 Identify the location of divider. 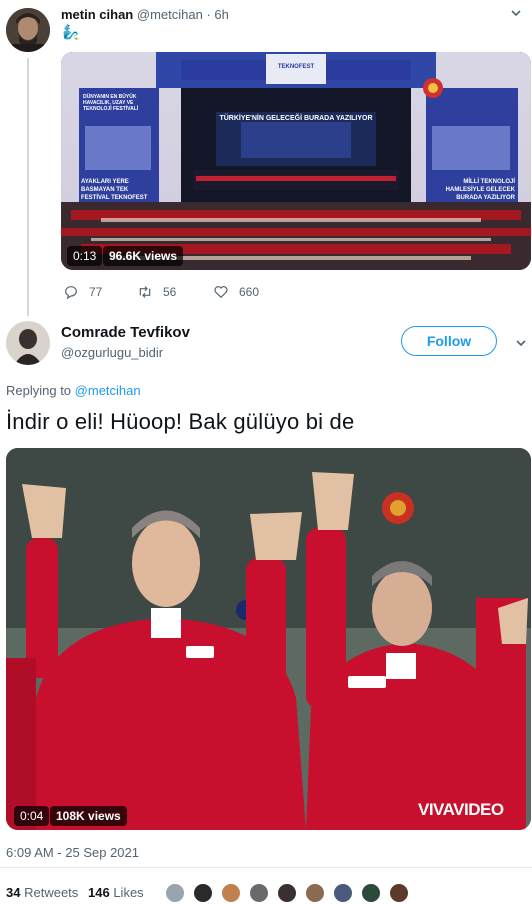
(266, 867).